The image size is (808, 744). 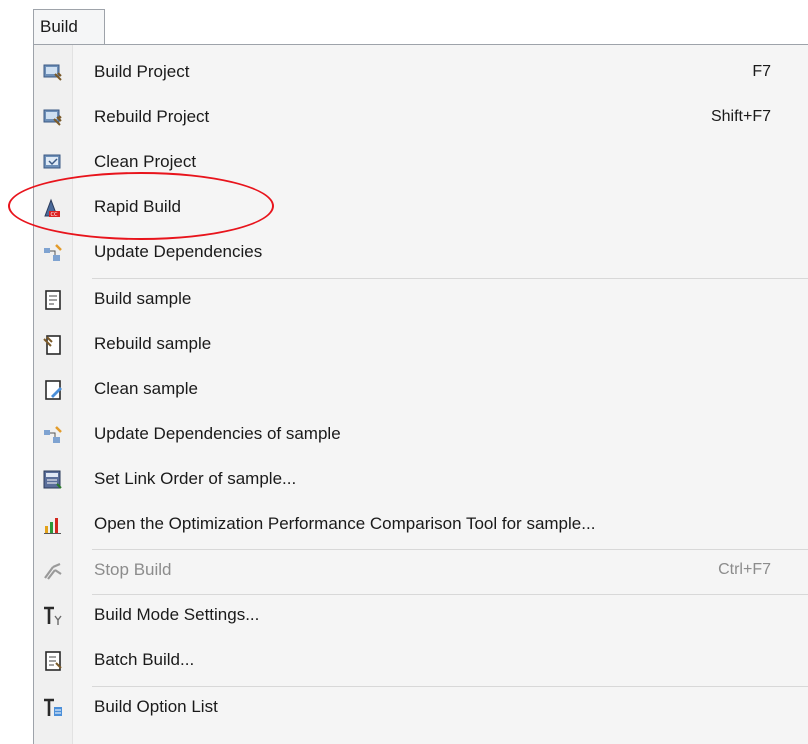 I want to click on svg-text: CC, so click(x=54, y=215).